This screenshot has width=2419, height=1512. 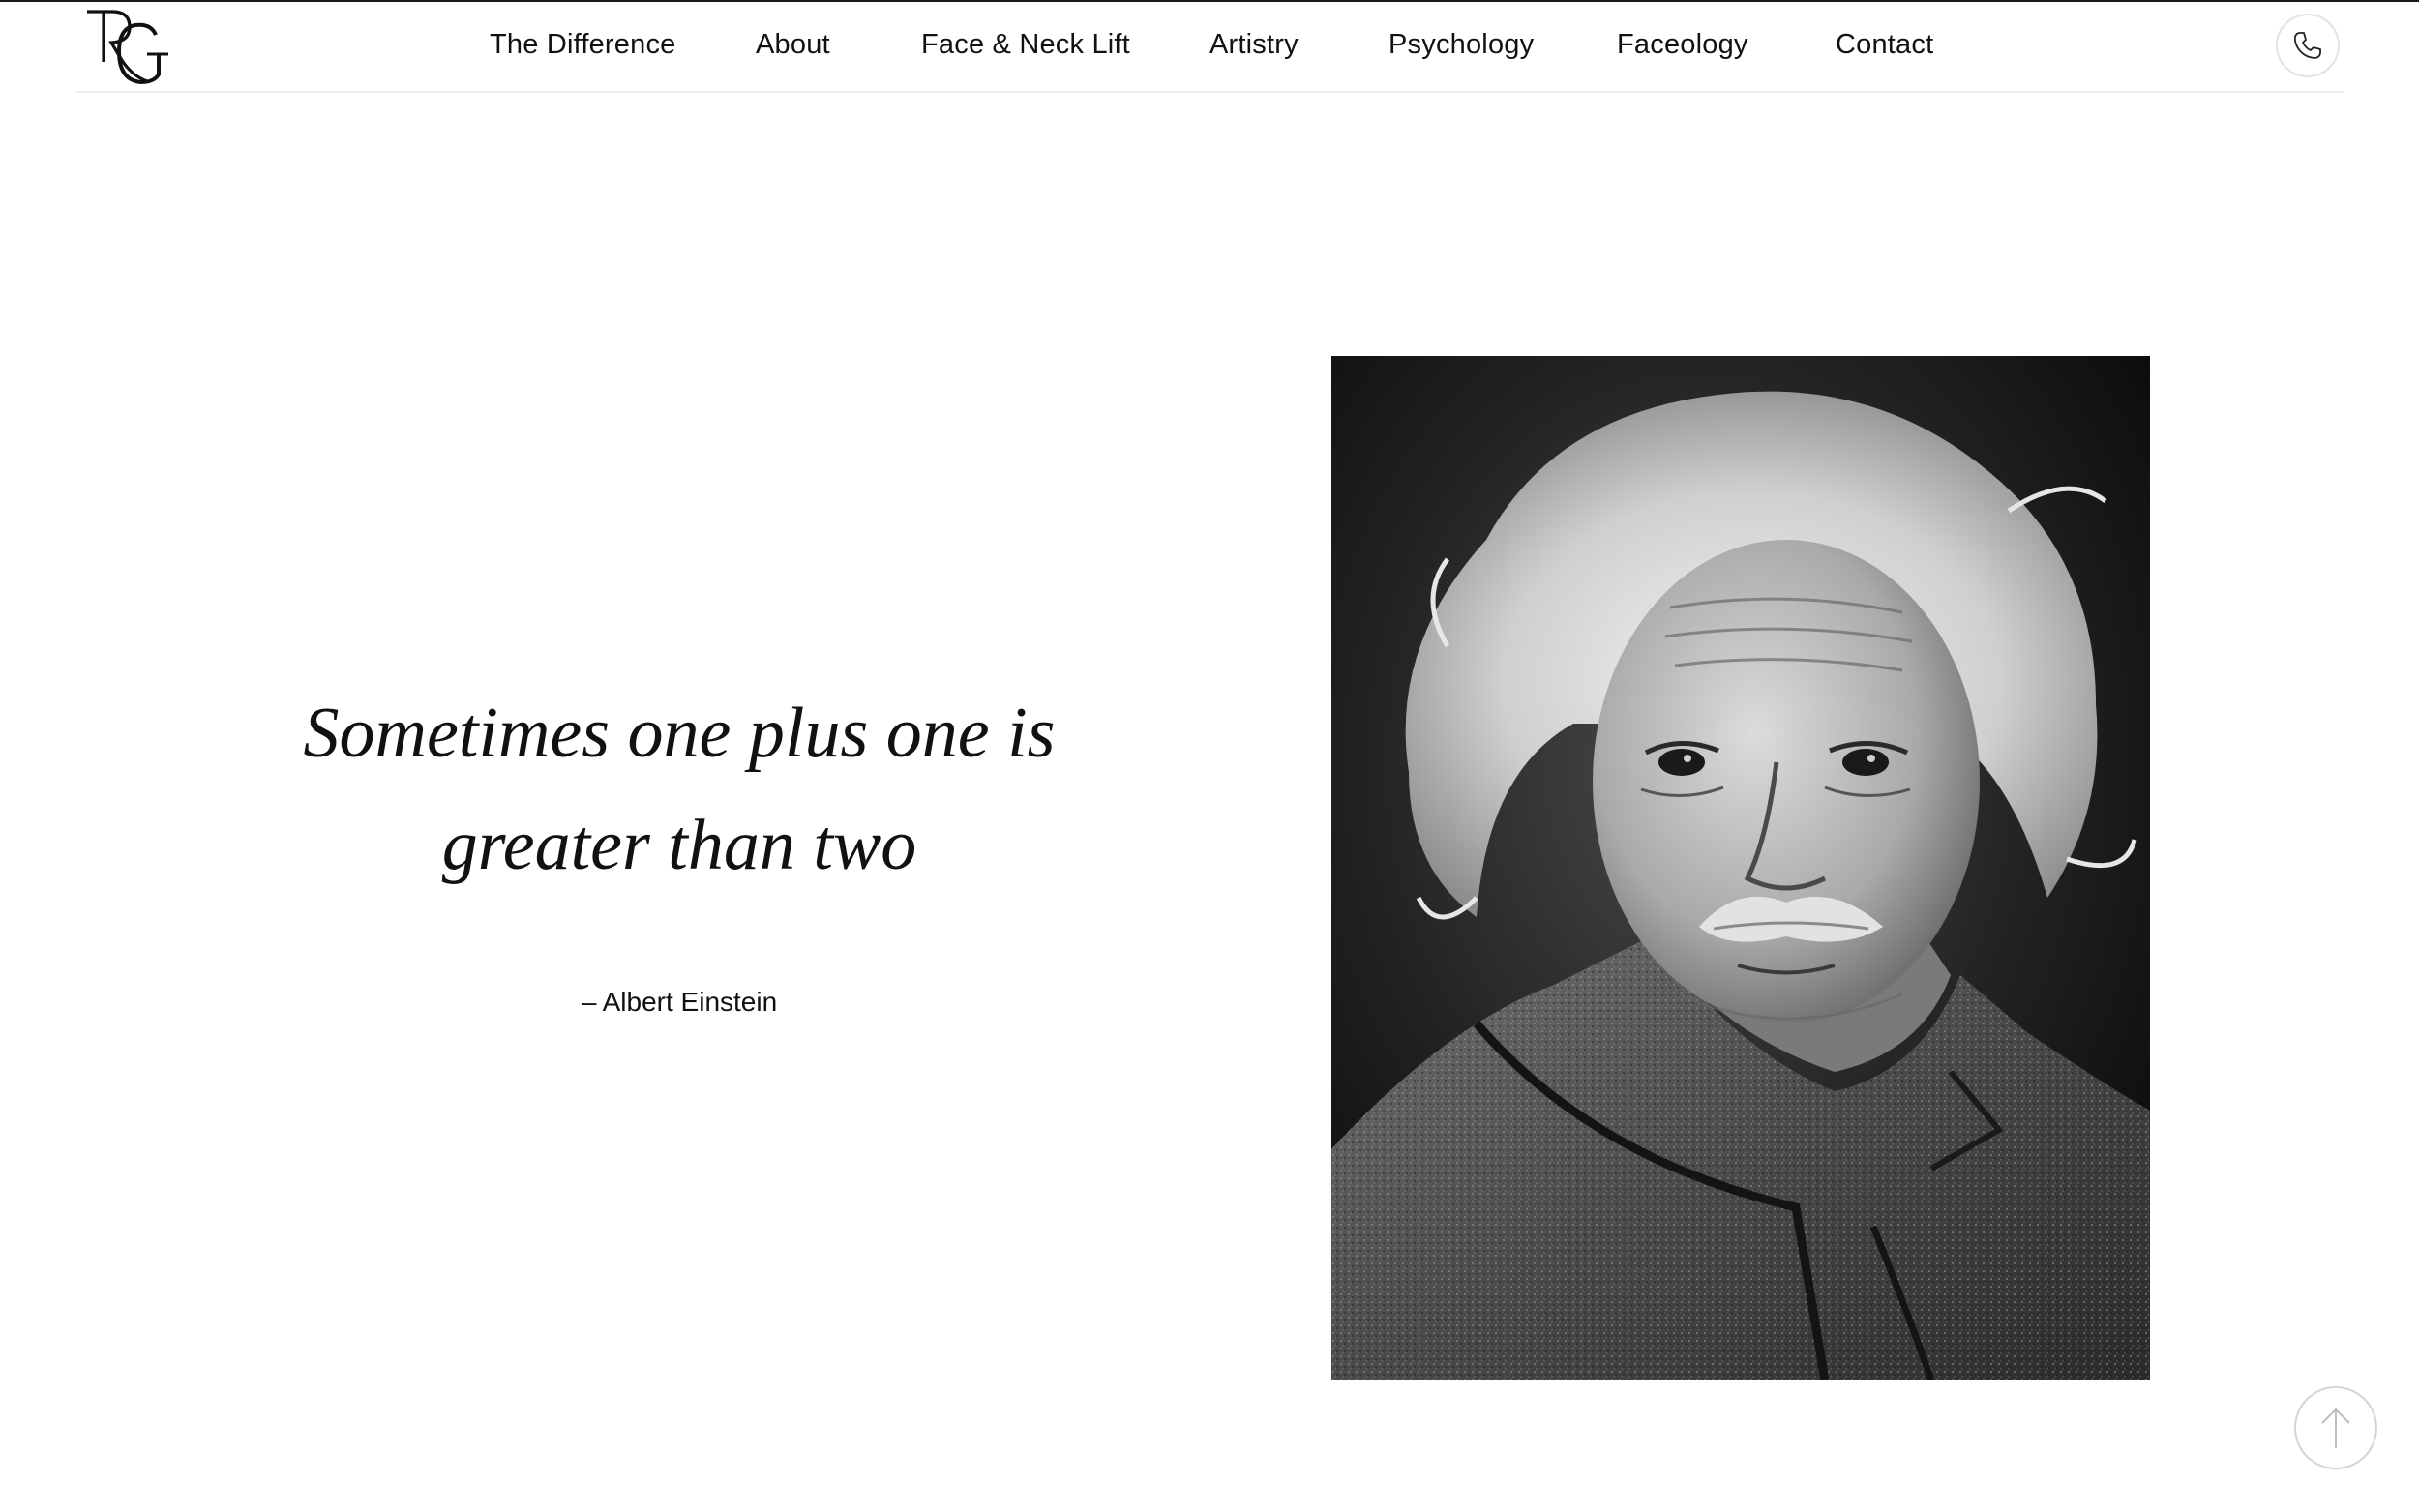 What do you see at coordinates (583, 45) in the screenshot?
I see `nav-the-difference: The Difference` at bounding box center [583, 45].